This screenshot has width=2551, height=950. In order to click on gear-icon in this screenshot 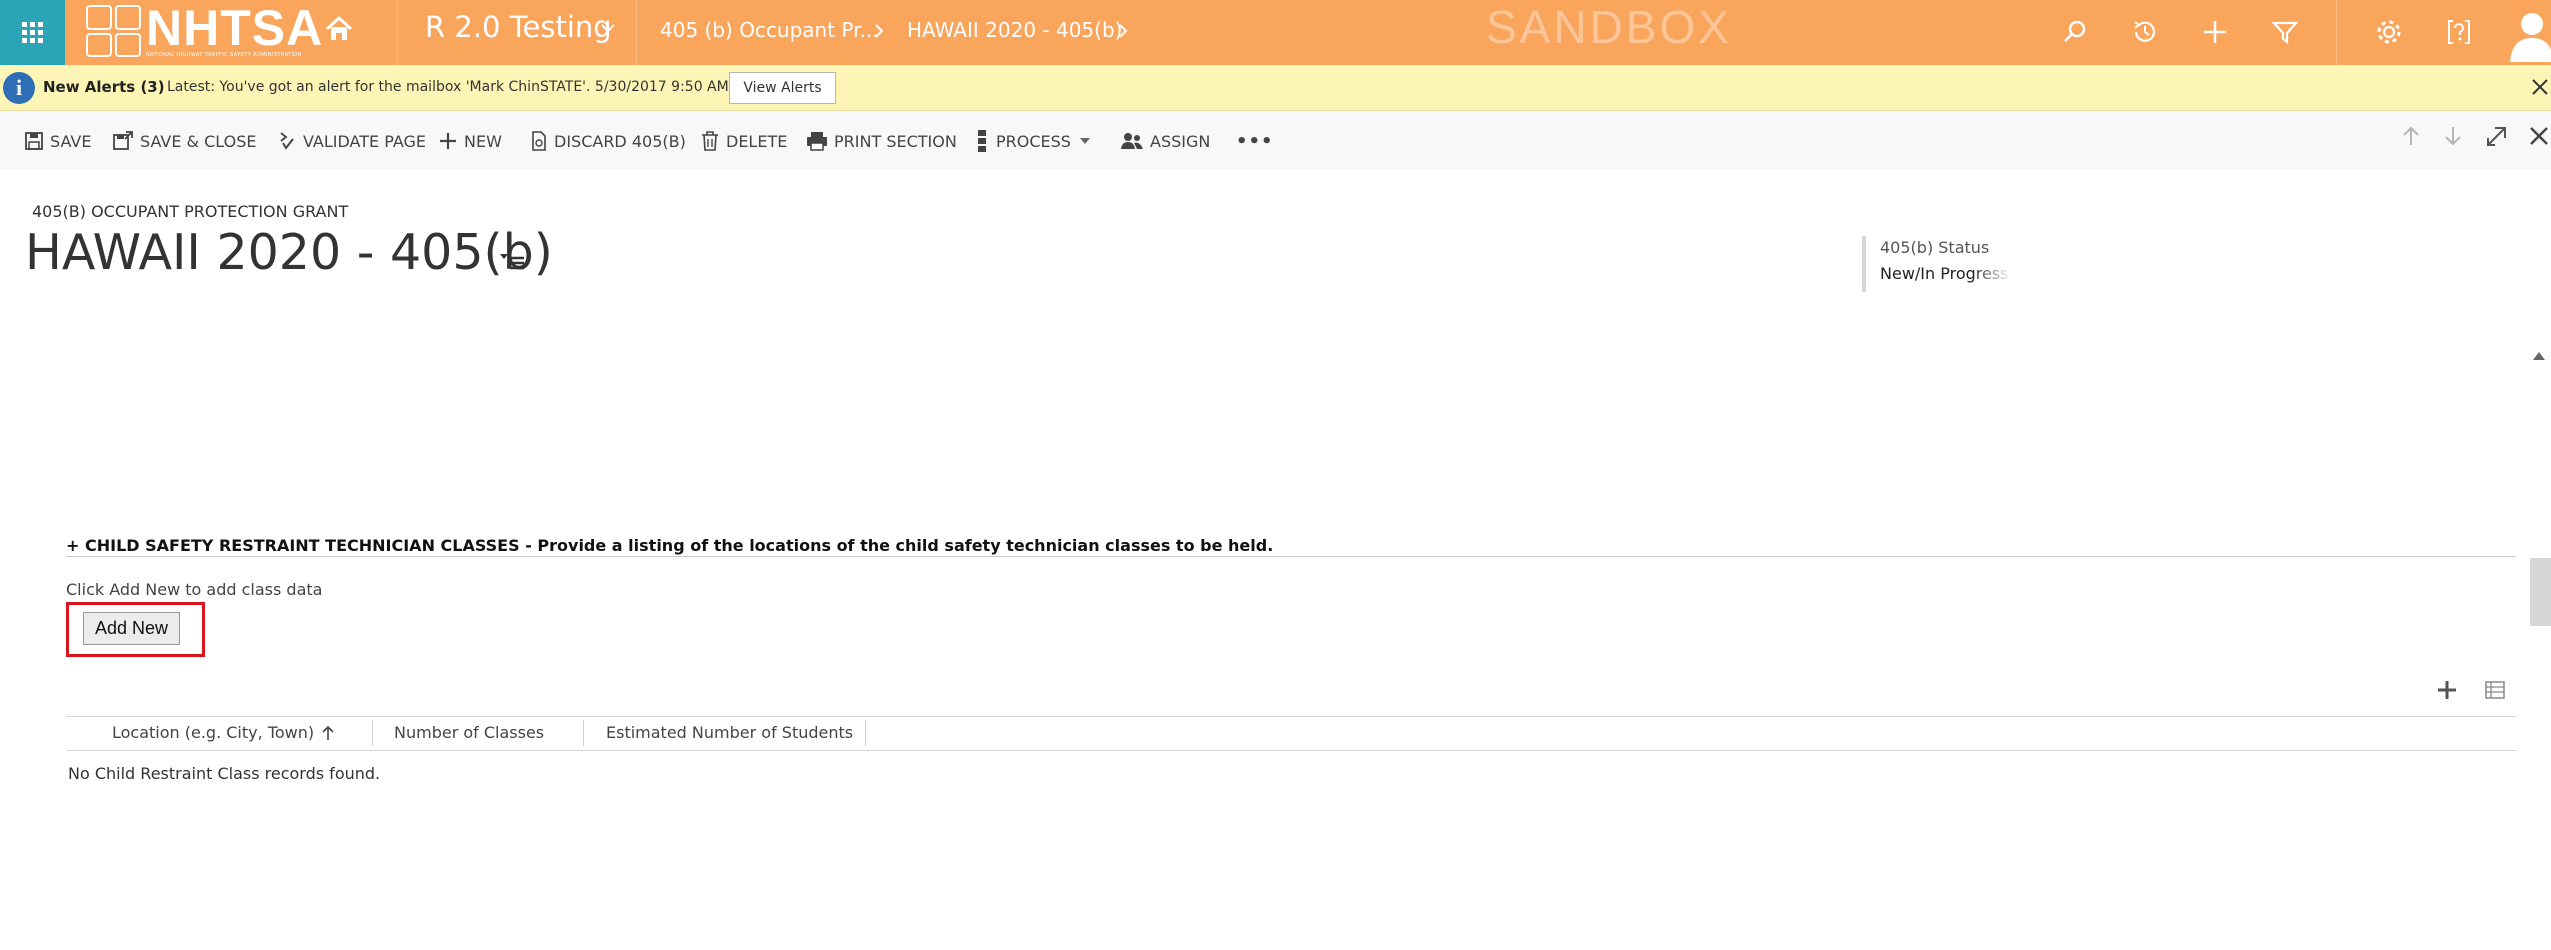, I will do `click(2389, 32)`.